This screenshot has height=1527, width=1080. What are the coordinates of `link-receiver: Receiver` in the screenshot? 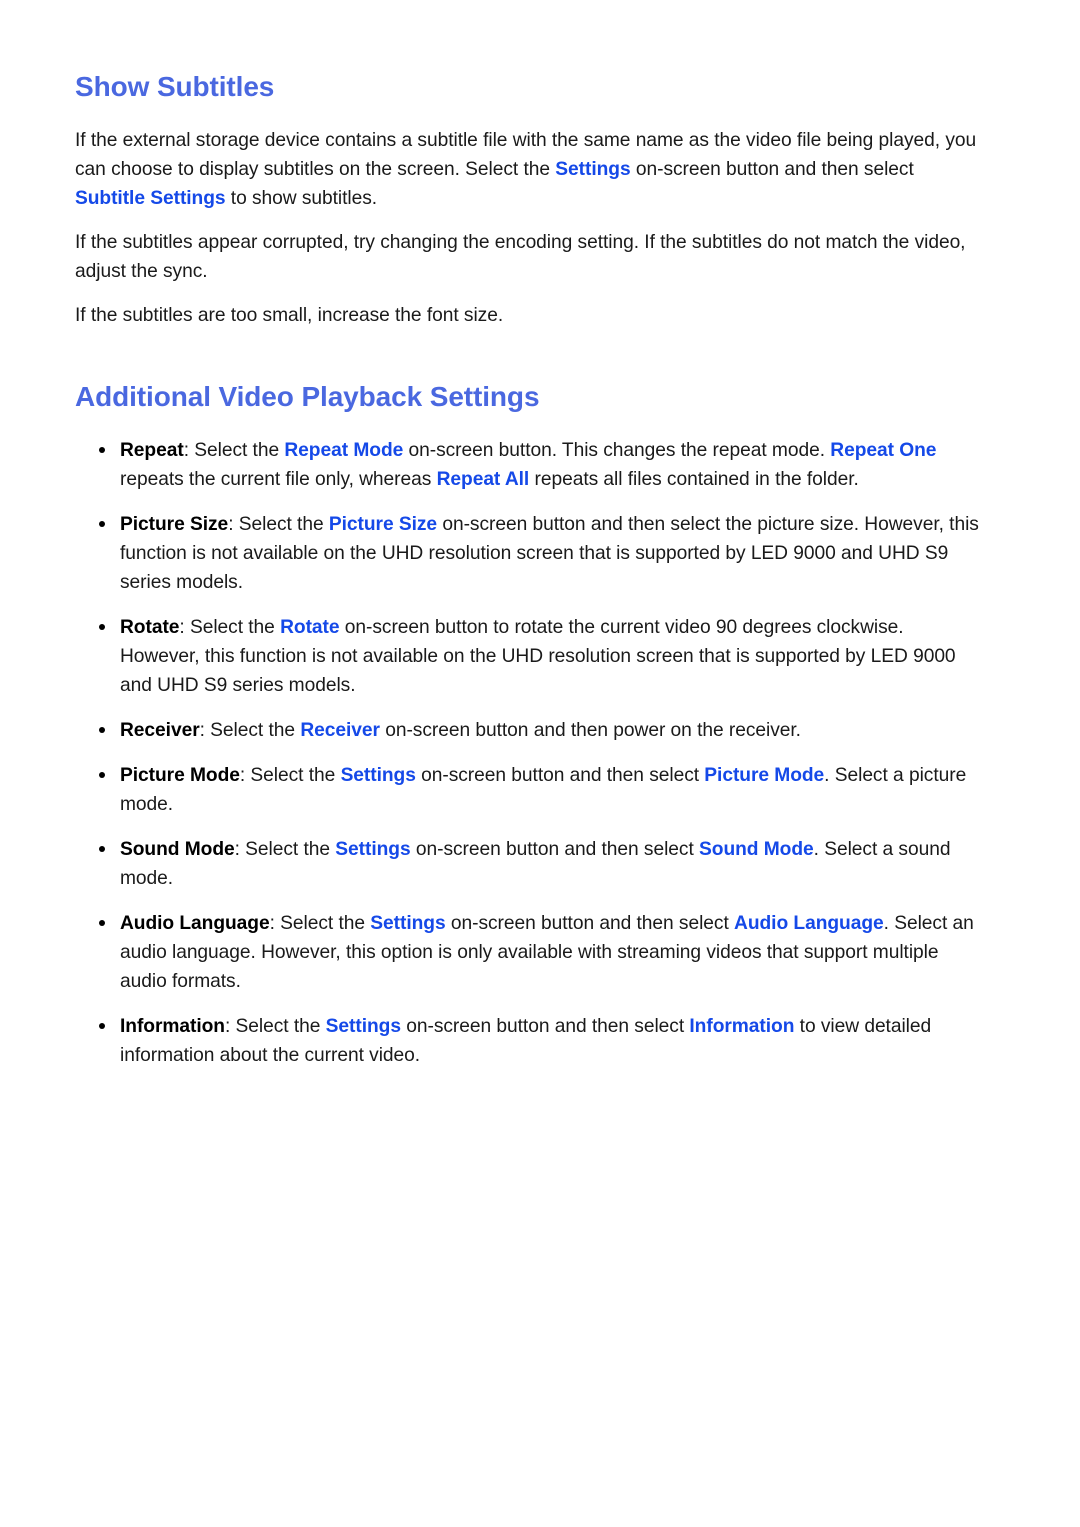 It's located at (340, 730).